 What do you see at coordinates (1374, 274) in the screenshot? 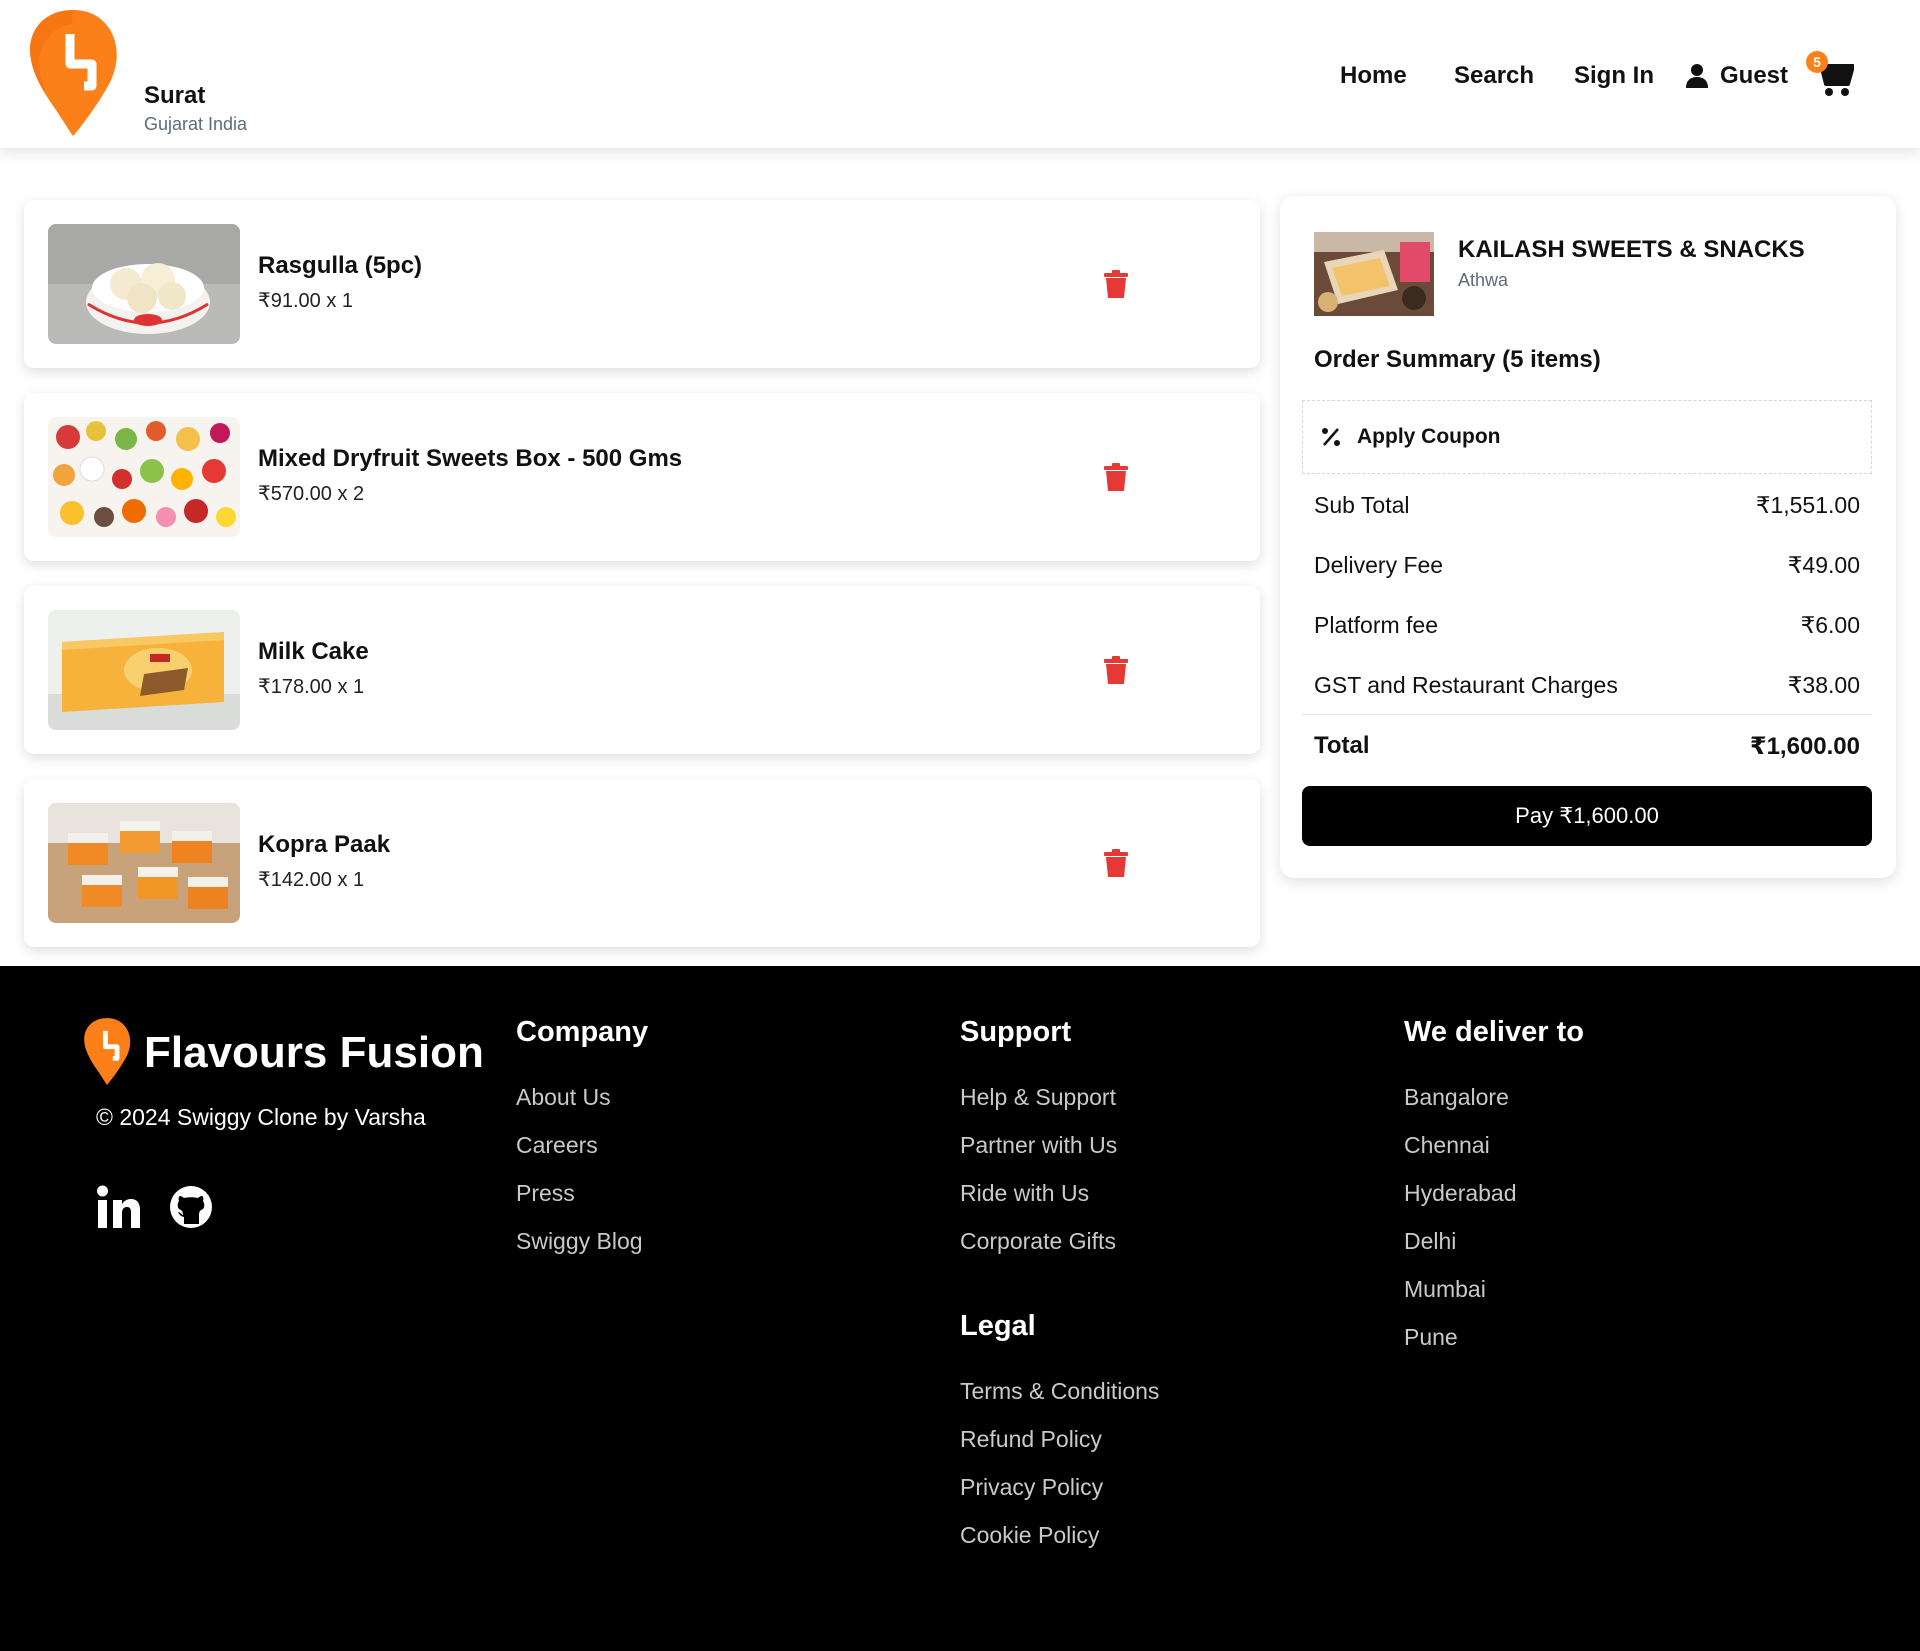
I see `restaurant-photo` at bounding box center [1374, 274].